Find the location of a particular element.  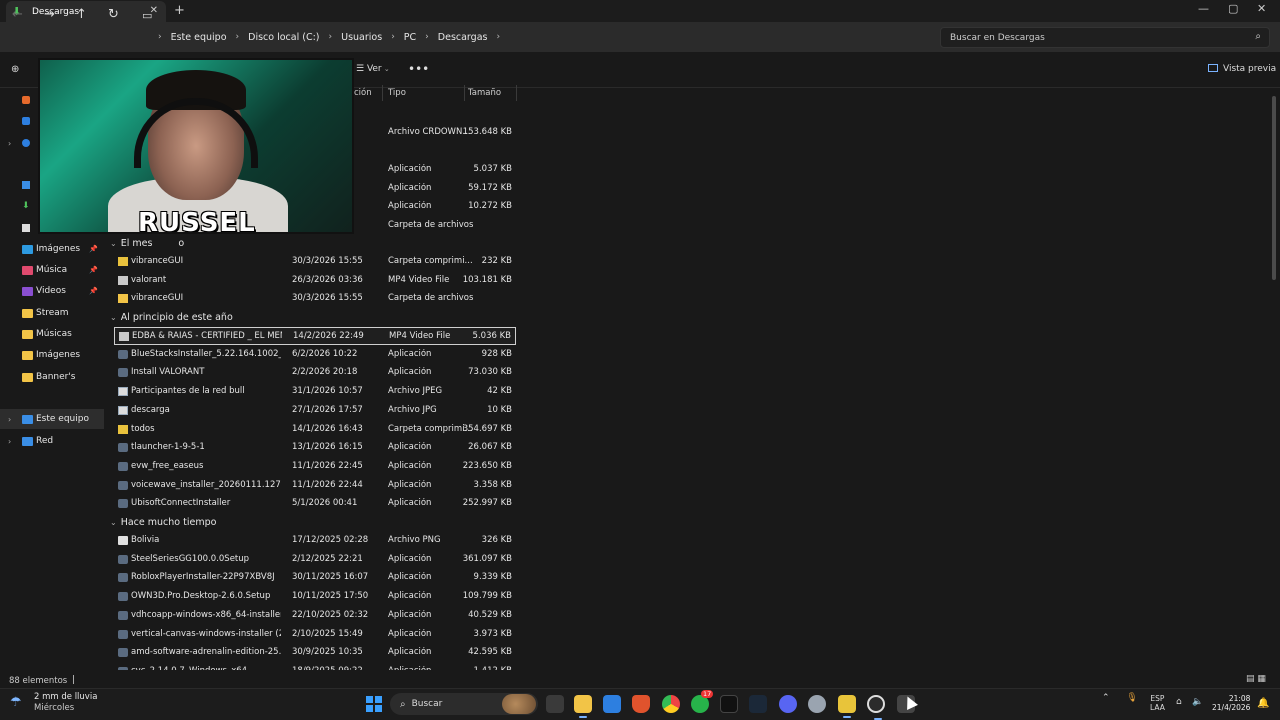

tiles-view-icon: ▦ is located at coordinates (1261, 679).